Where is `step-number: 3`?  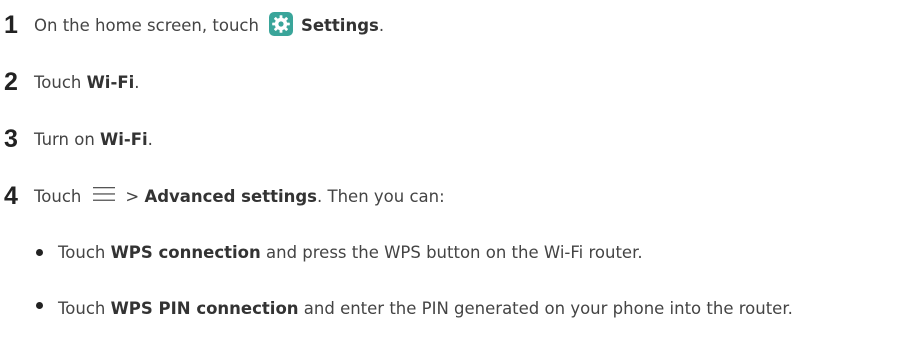 step-number: 3 is located at coordinates (11, 138).